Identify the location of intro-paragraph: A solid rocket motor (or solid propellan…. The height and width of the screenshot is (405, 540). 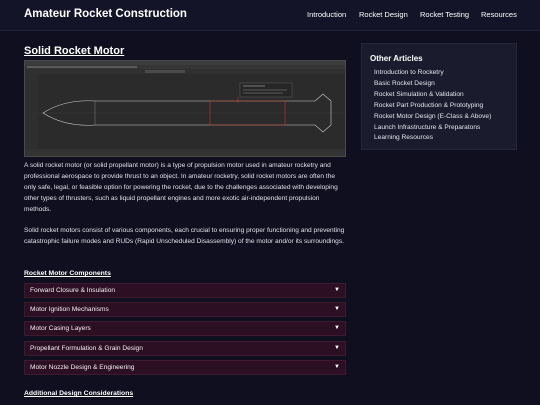
(181, 187).